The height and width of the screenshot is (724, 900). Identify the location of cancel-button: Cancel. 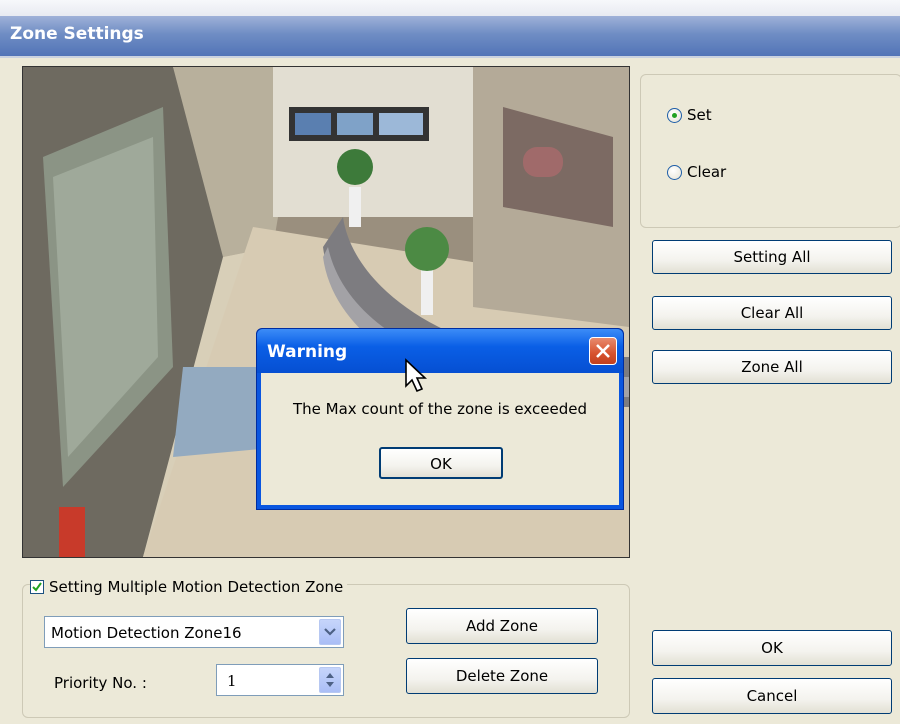
(772, 696).